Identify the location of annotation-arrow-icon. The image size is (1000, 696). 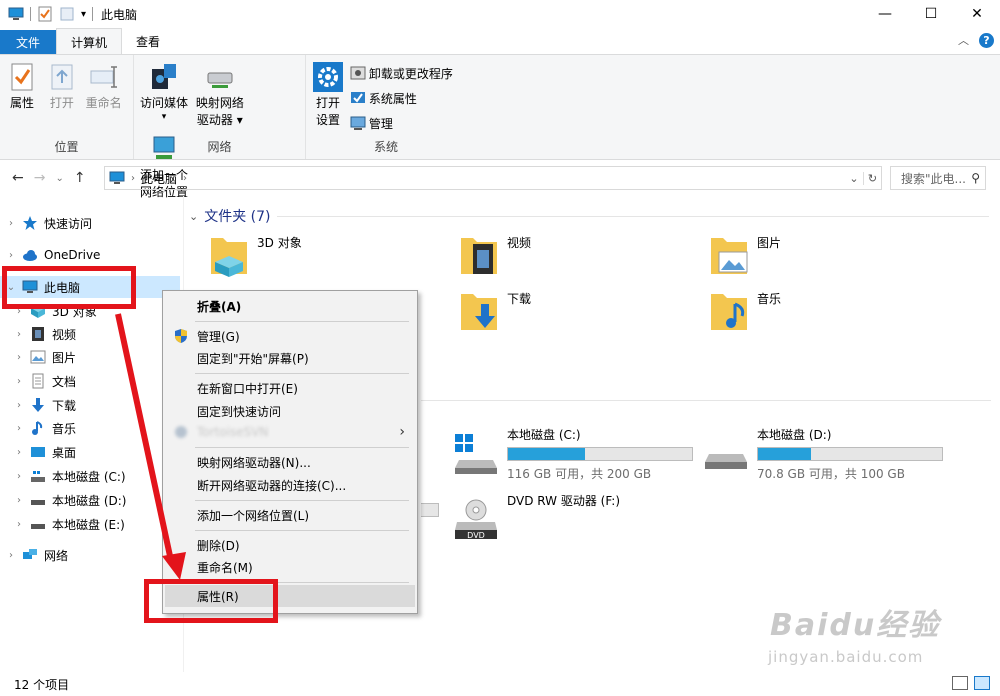
(150, 446).